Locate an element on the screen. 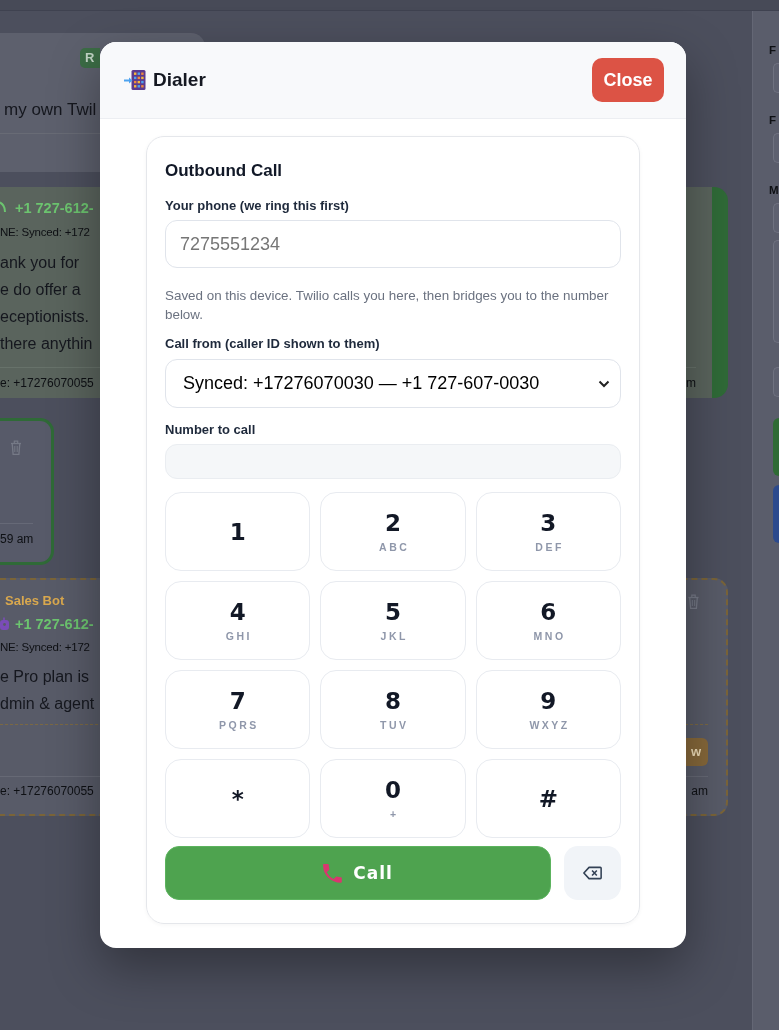  backspace-button is located at coordinates (592, 873).